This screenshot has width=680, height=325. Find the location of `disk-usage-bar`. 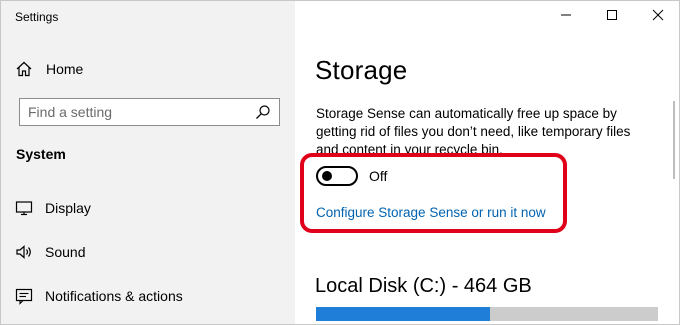

disk-usage-bar is located at coordinates (487, 314).